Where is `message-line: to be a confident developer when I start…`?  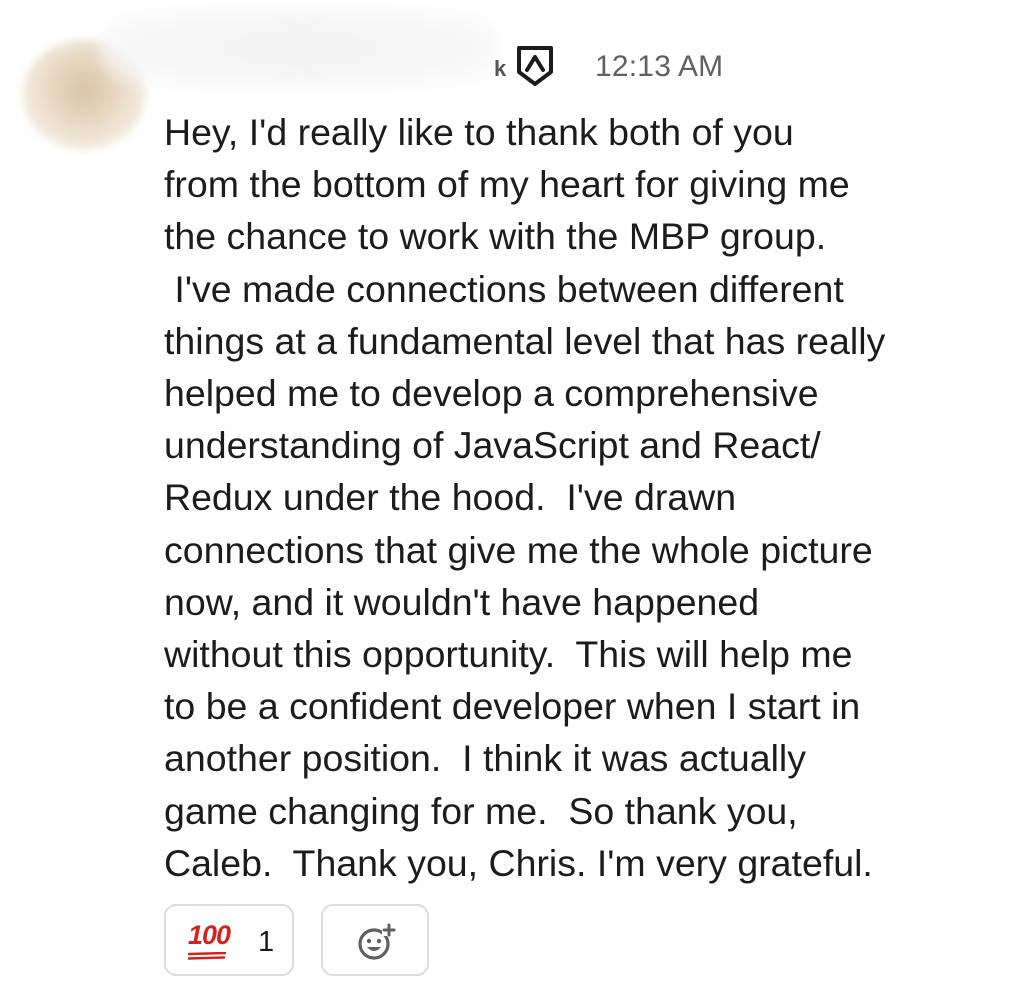 message-line: to be a confident developer when I start… is located at coordinates (512, 706).